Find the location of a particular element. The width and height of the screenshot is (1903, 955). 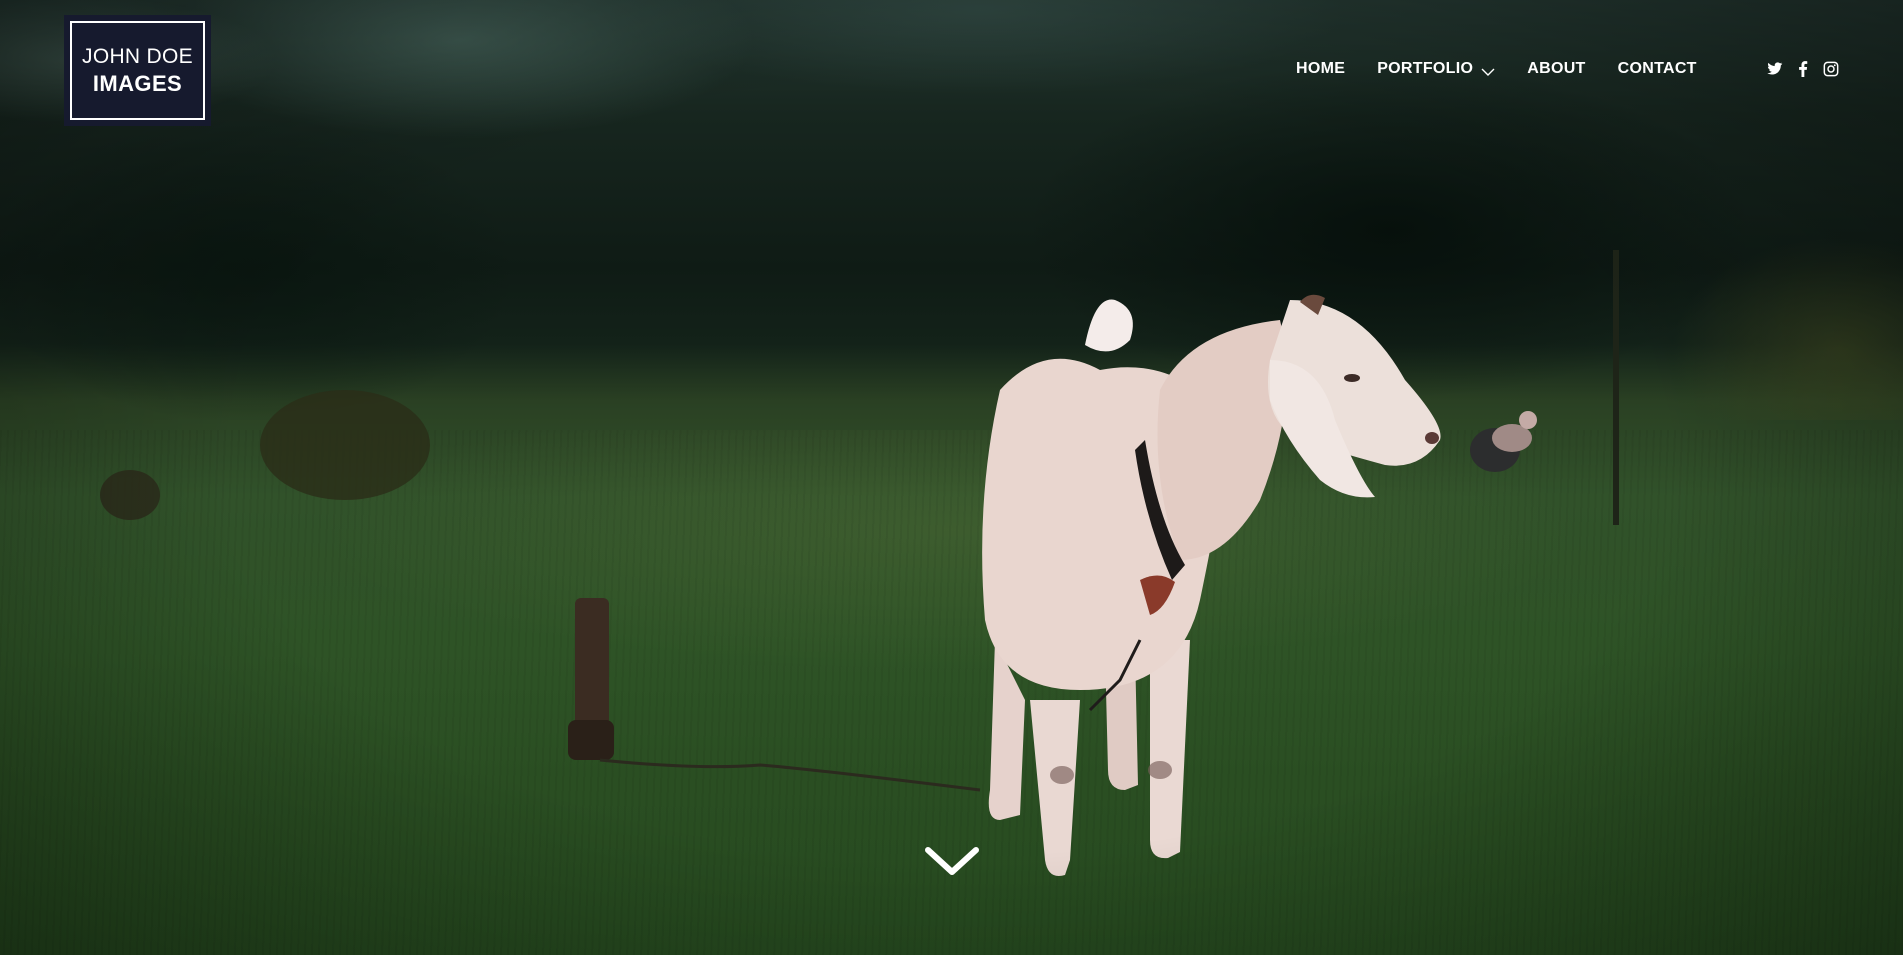

nav-portfolio-label: PORTFOLIO is located at coordinates (1425, 68).